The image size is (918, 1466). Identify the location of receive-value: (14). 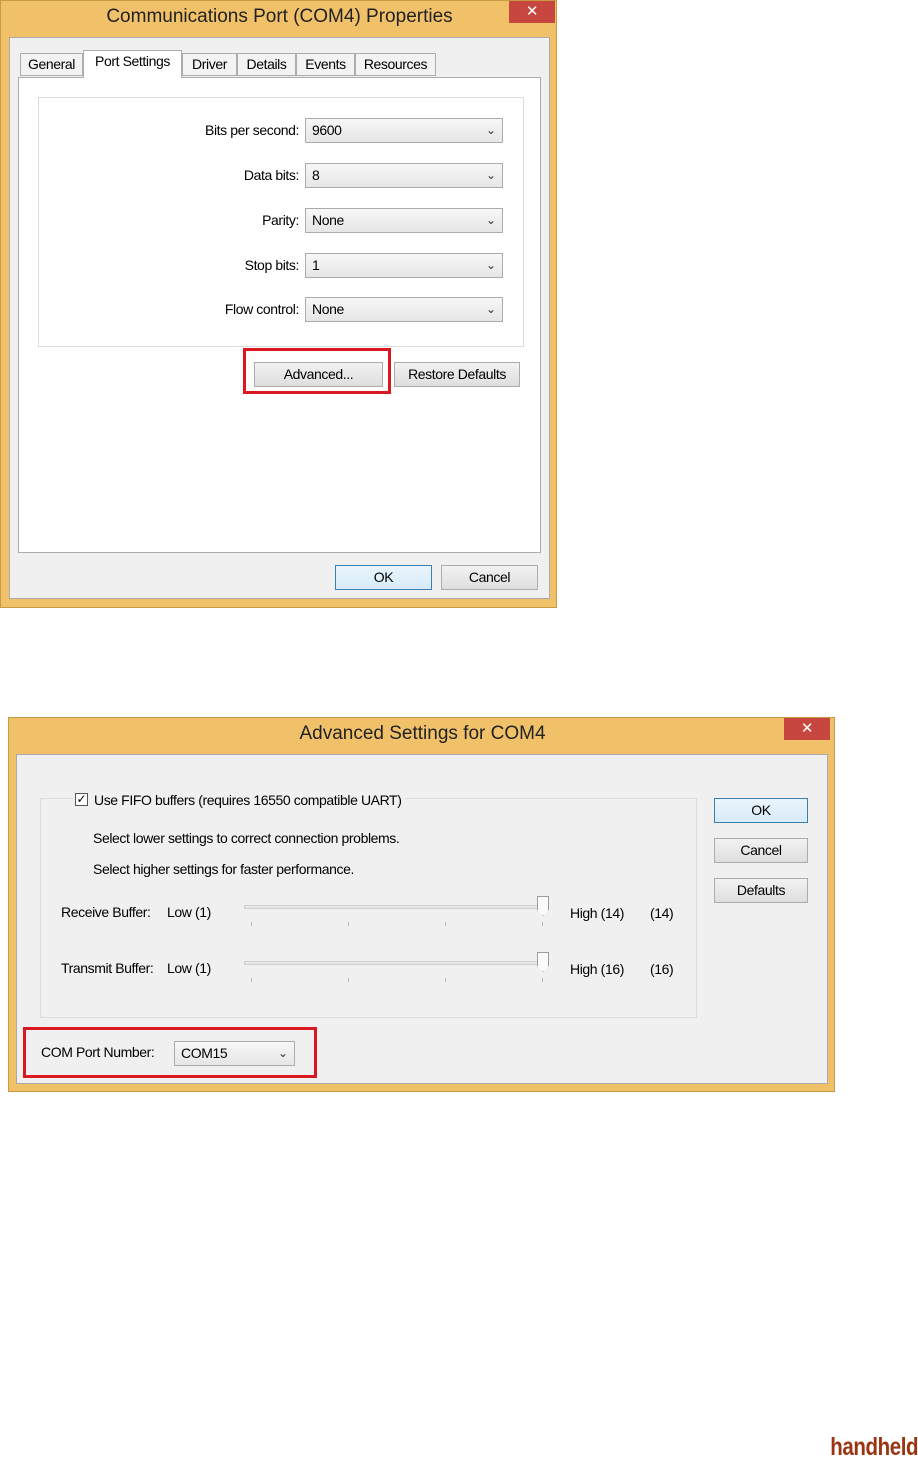
(662, 913).